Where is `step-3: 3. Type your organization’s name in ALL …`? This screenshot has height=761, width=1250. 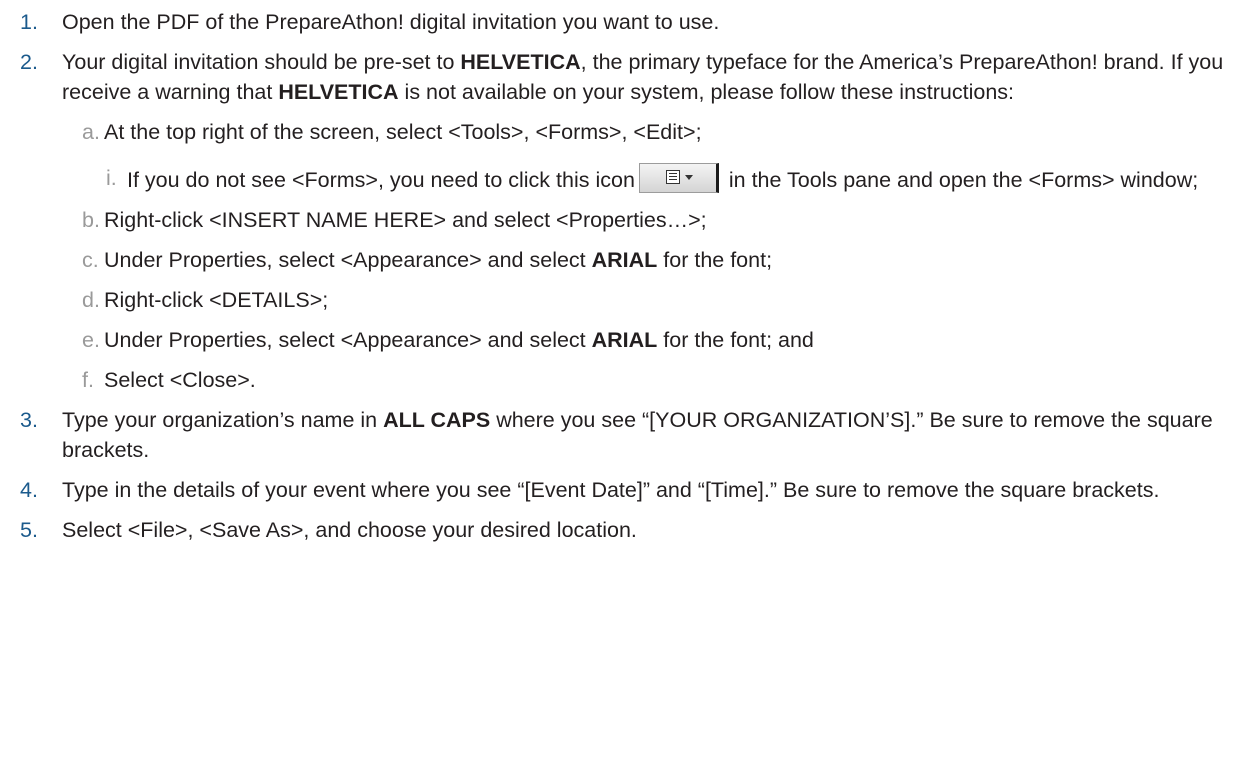
step-3: 3. Type your organization’s name in ALL … is located at coordinates (625, 435).